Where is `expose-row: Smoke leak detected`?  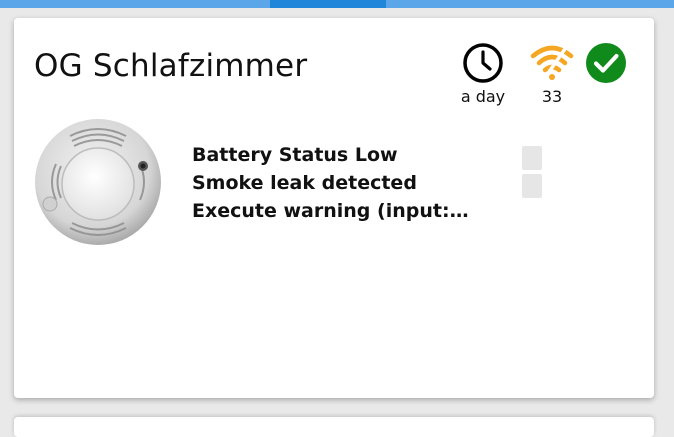
expose-row: Smoke leak detected is located at coordinates (332, 183).